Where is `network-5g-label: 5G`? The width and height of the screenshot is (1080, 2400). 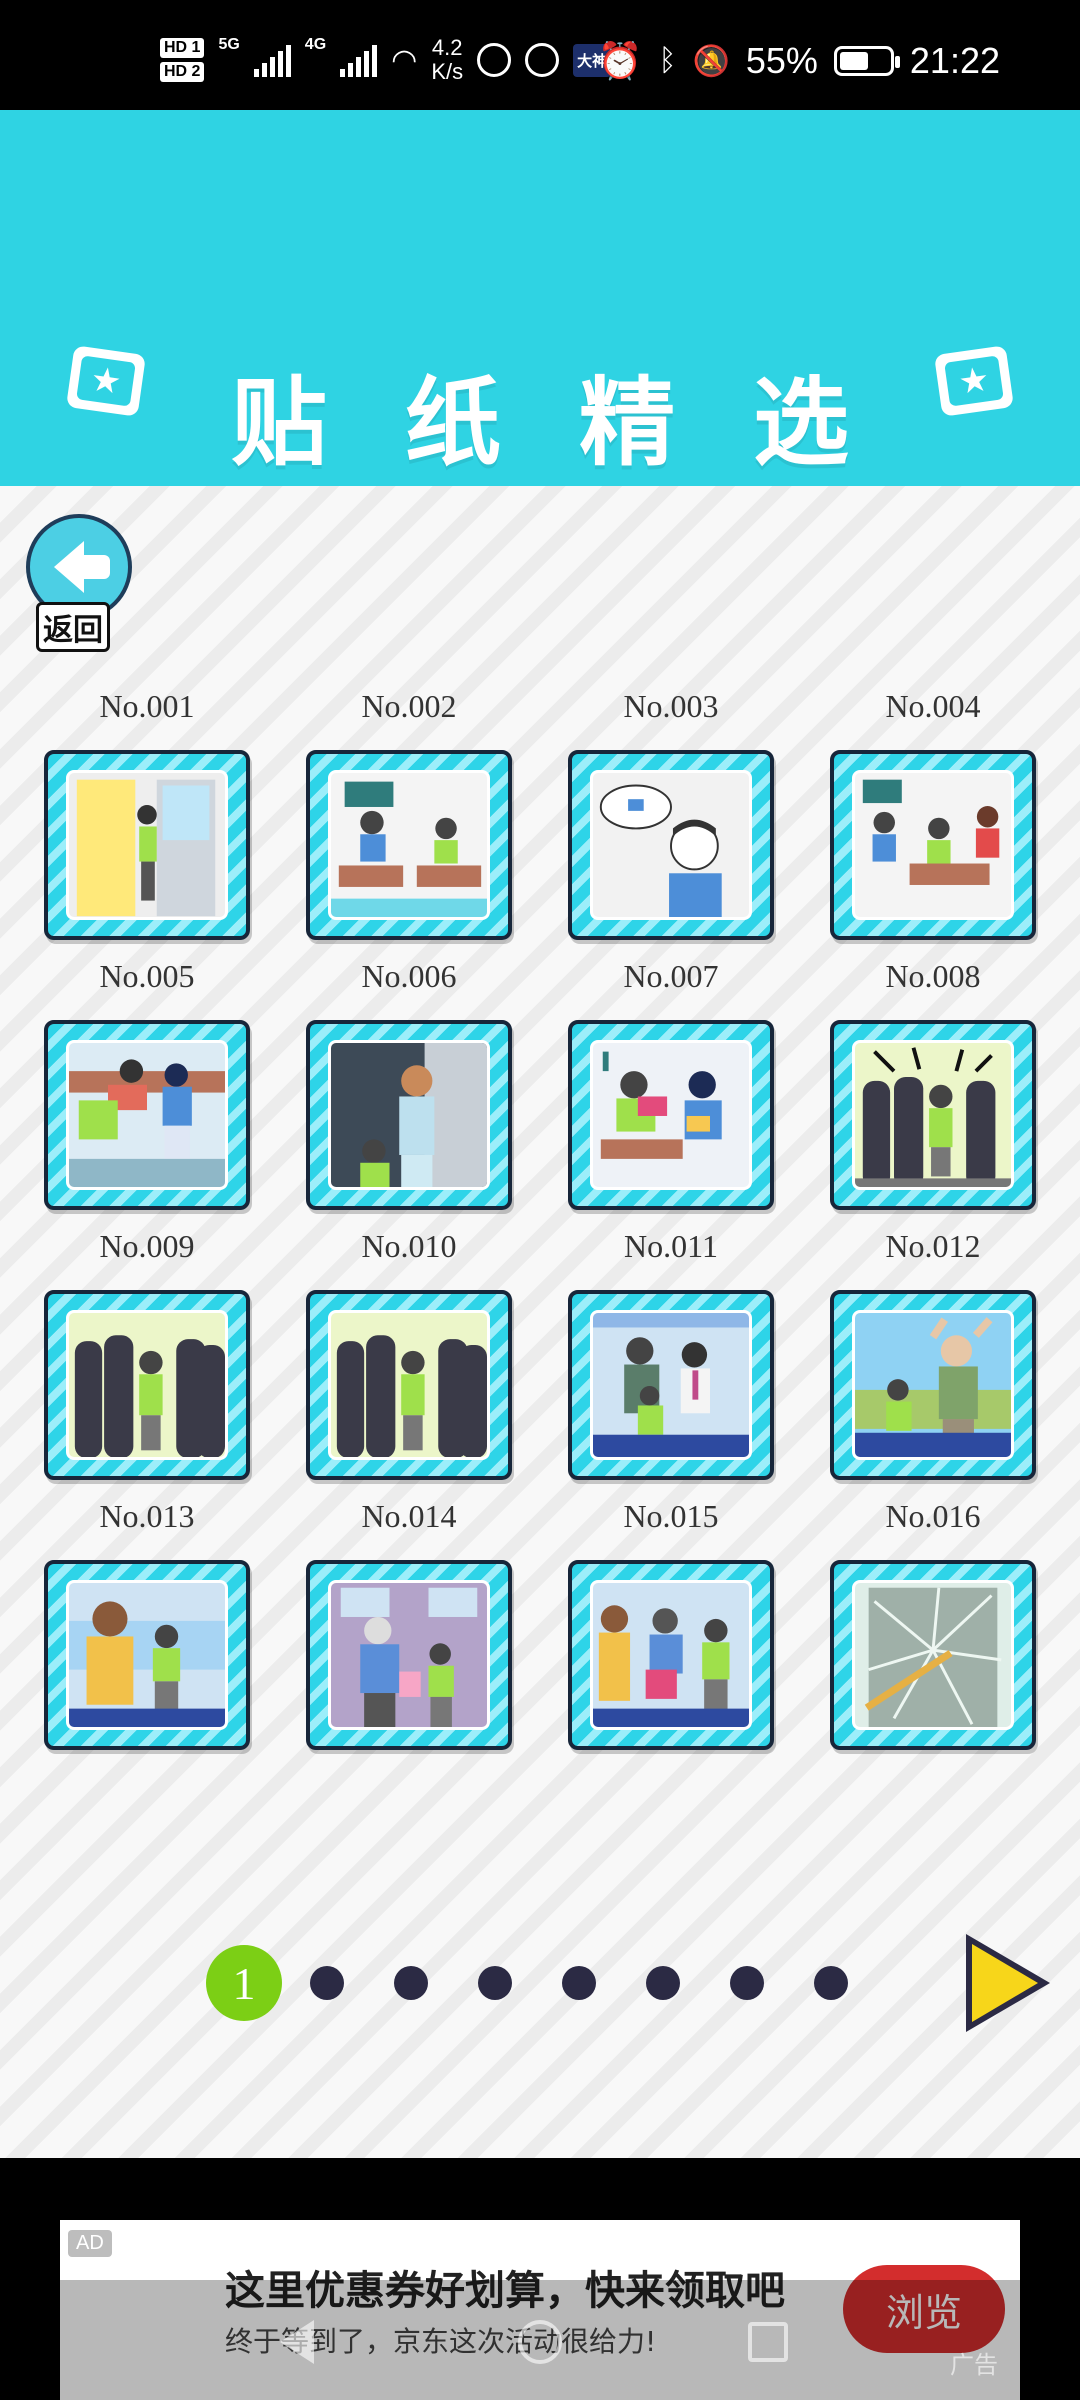
network-5g-label: 5G is located at coordinates (229, 44).